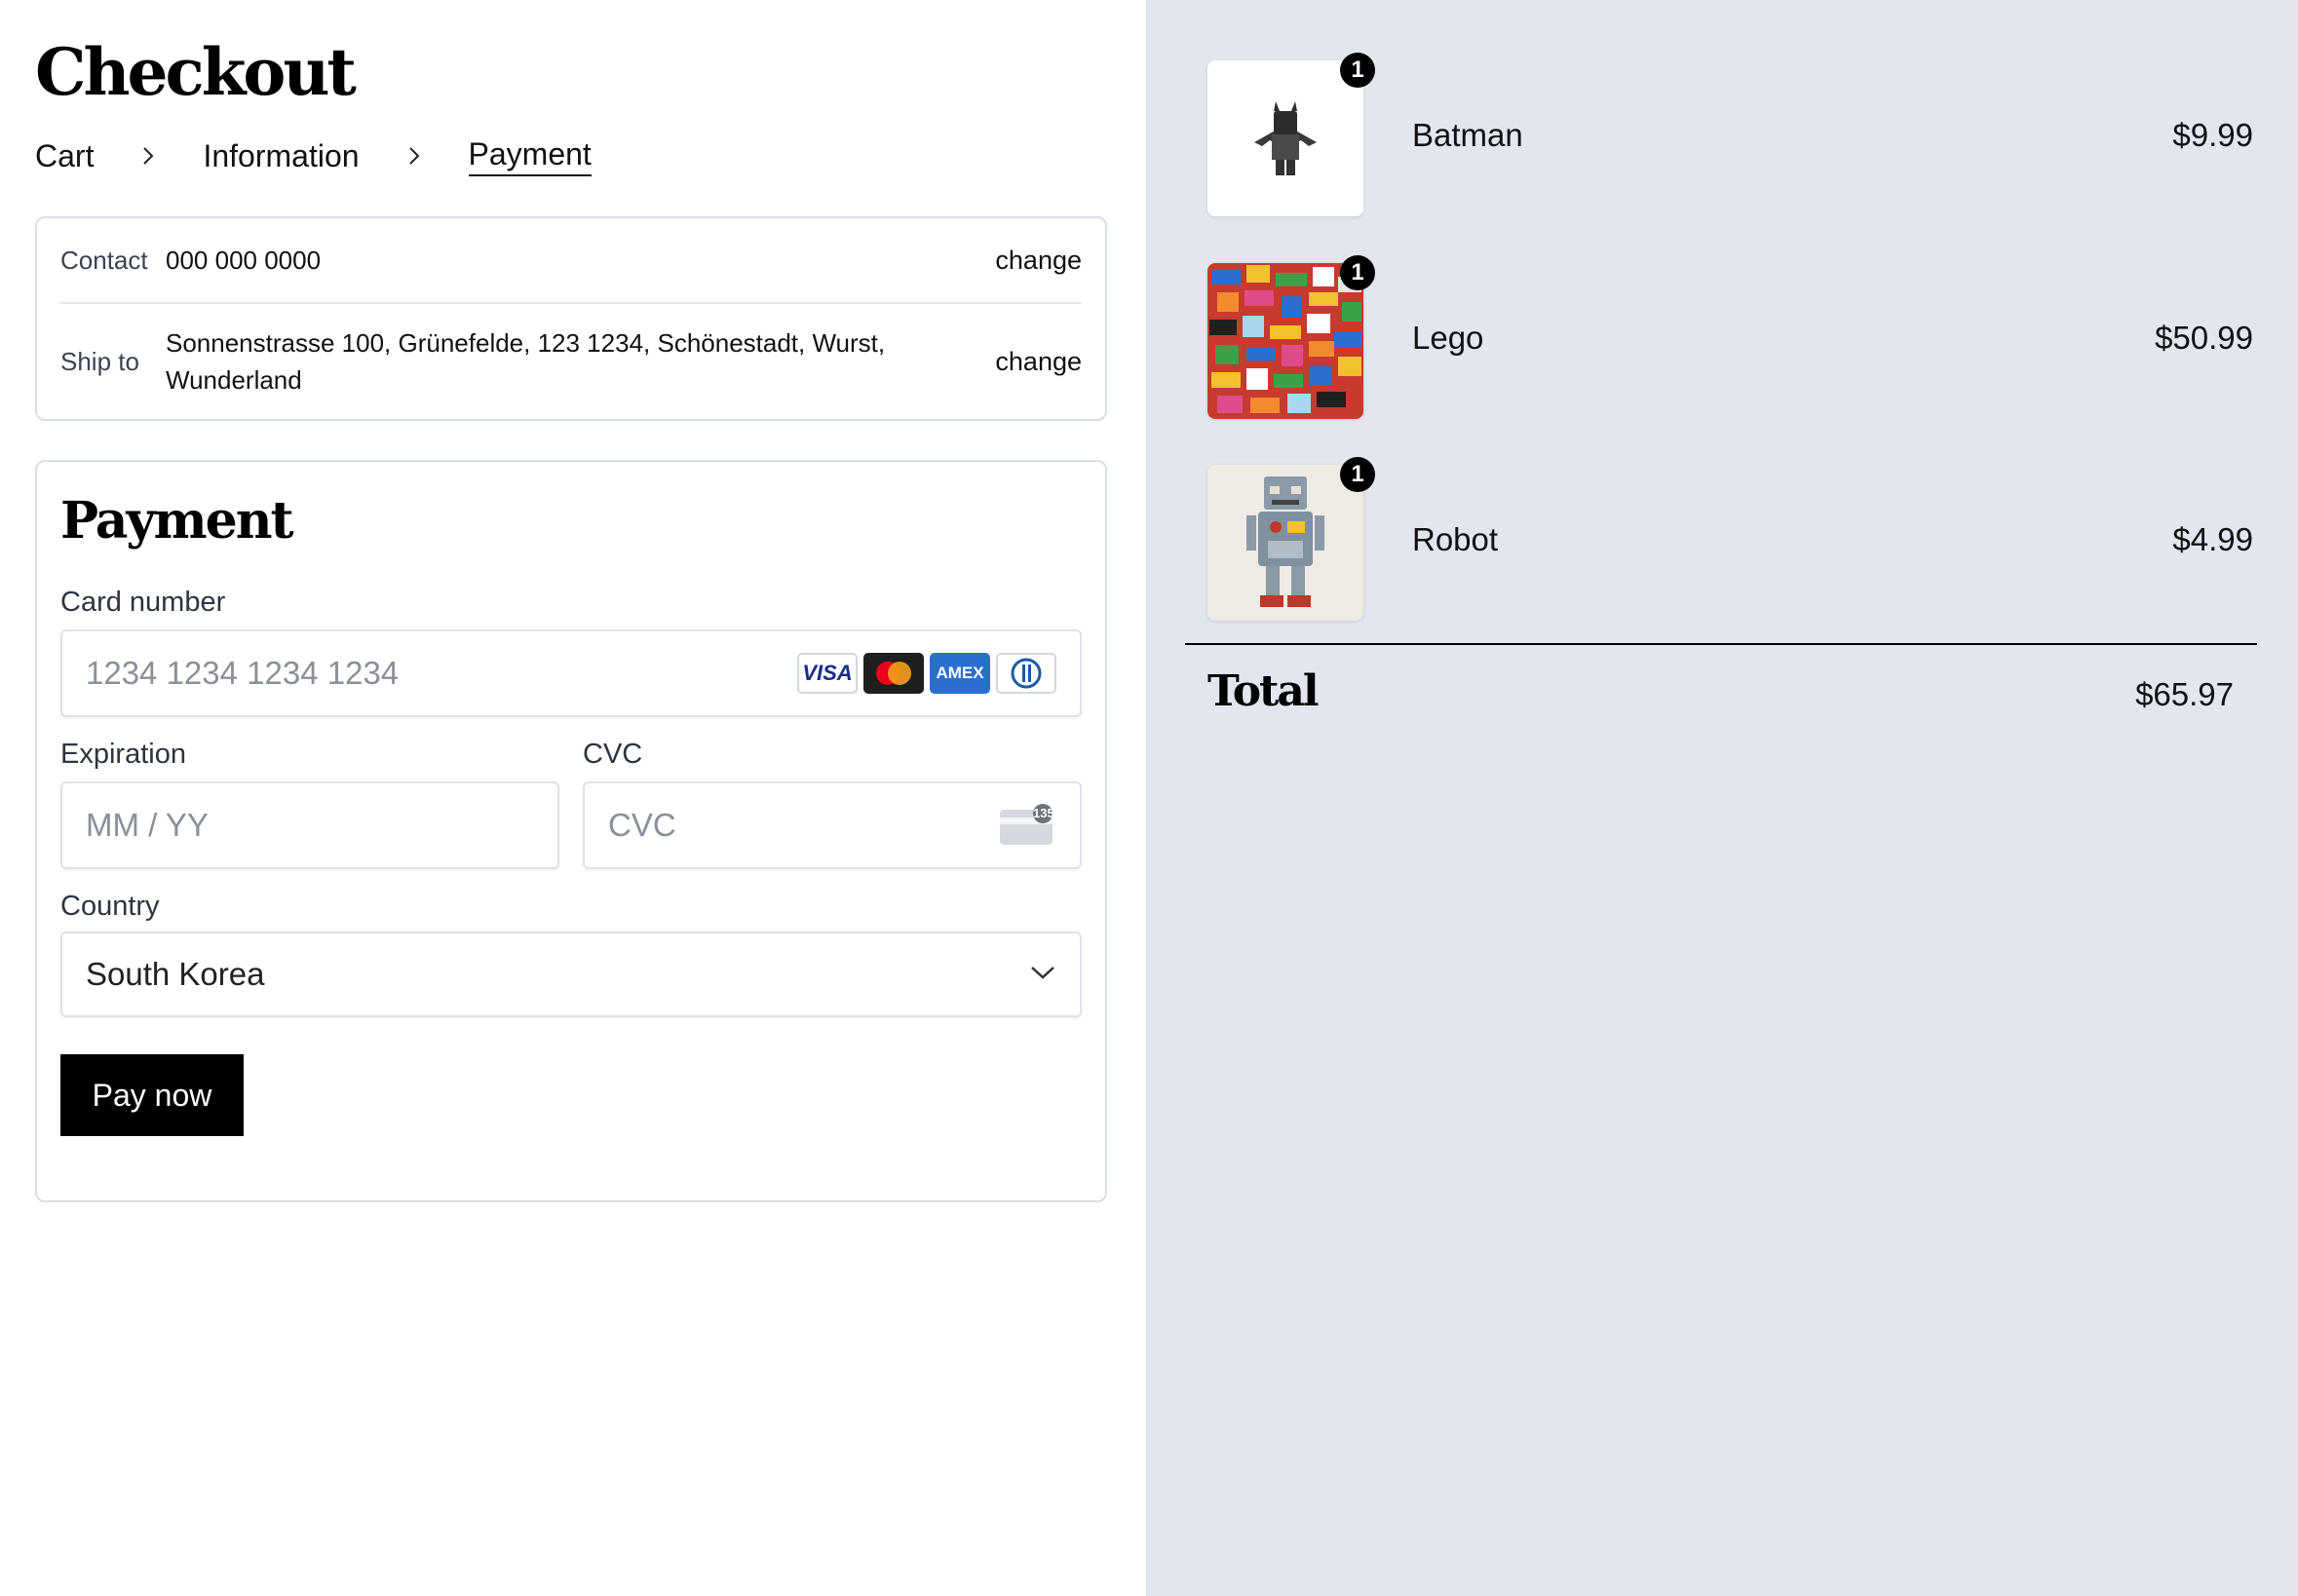 This screenshot has width=2298, height=1596. I want to click on card-number-input, so click(441, 673).